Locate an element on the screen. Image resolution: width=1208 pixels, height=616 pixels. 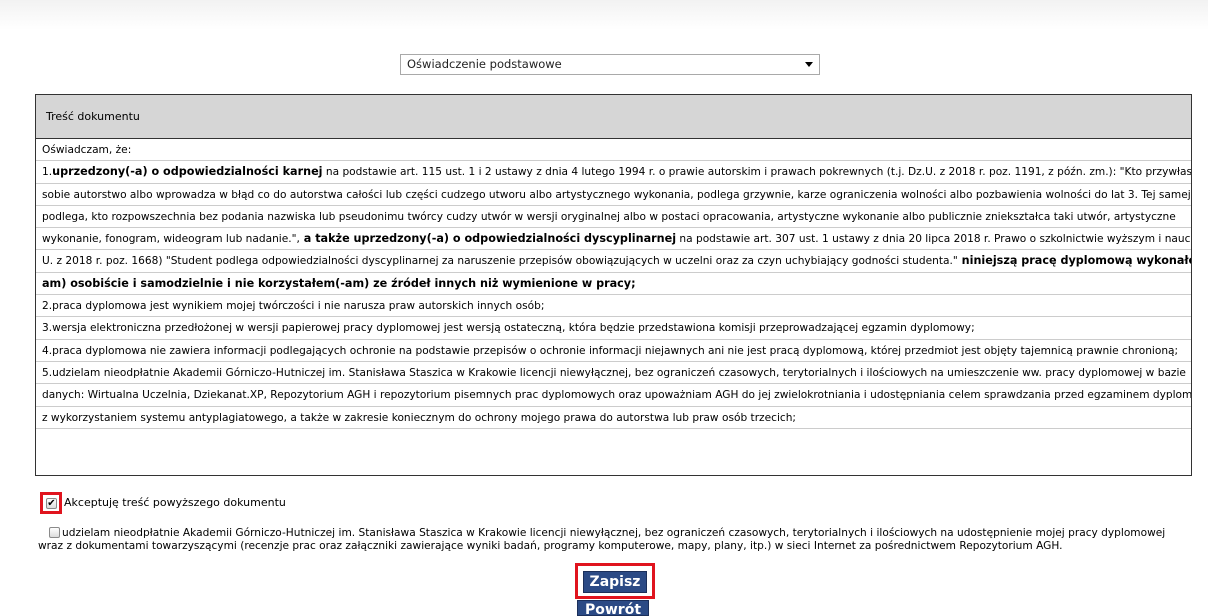
accept-checkbox: ✔ is located at coordinates (51, 503).